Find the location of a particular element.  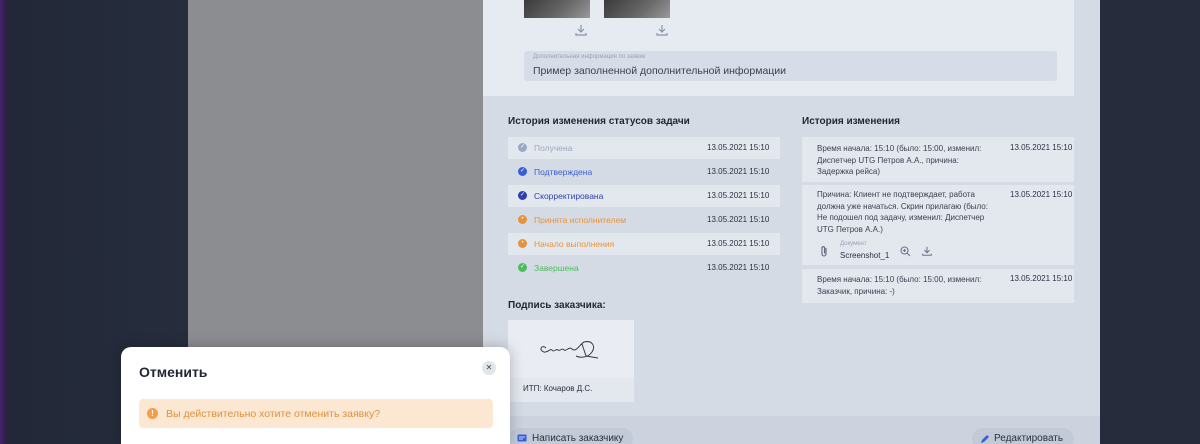

status-name: Завершена is located at coordinates (556, 268).